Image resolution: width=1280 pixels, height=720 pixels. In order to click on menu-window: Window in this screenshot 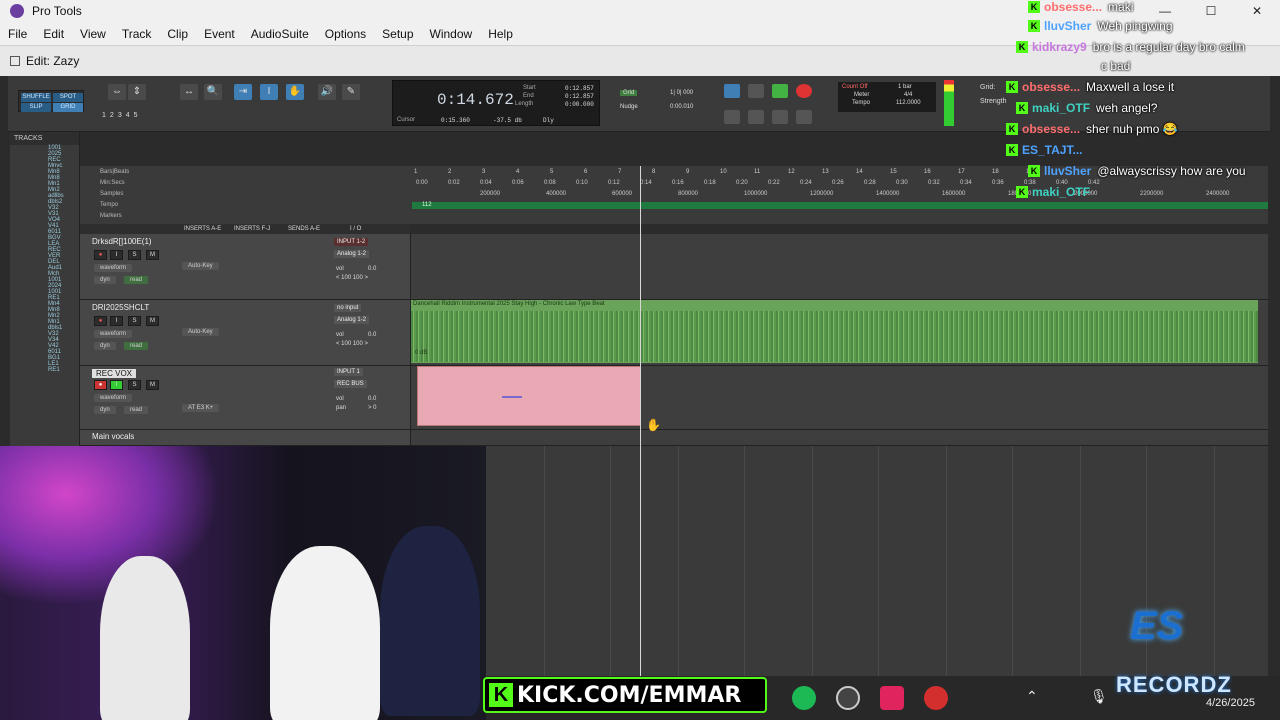, I will do `click(451, 34)`.